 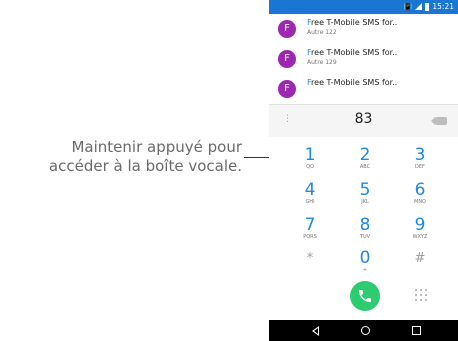 What do you see at coordinates (310, 163) in the screenshot?
I see `key-1: 1 QO` at bounding box center [310, 163].